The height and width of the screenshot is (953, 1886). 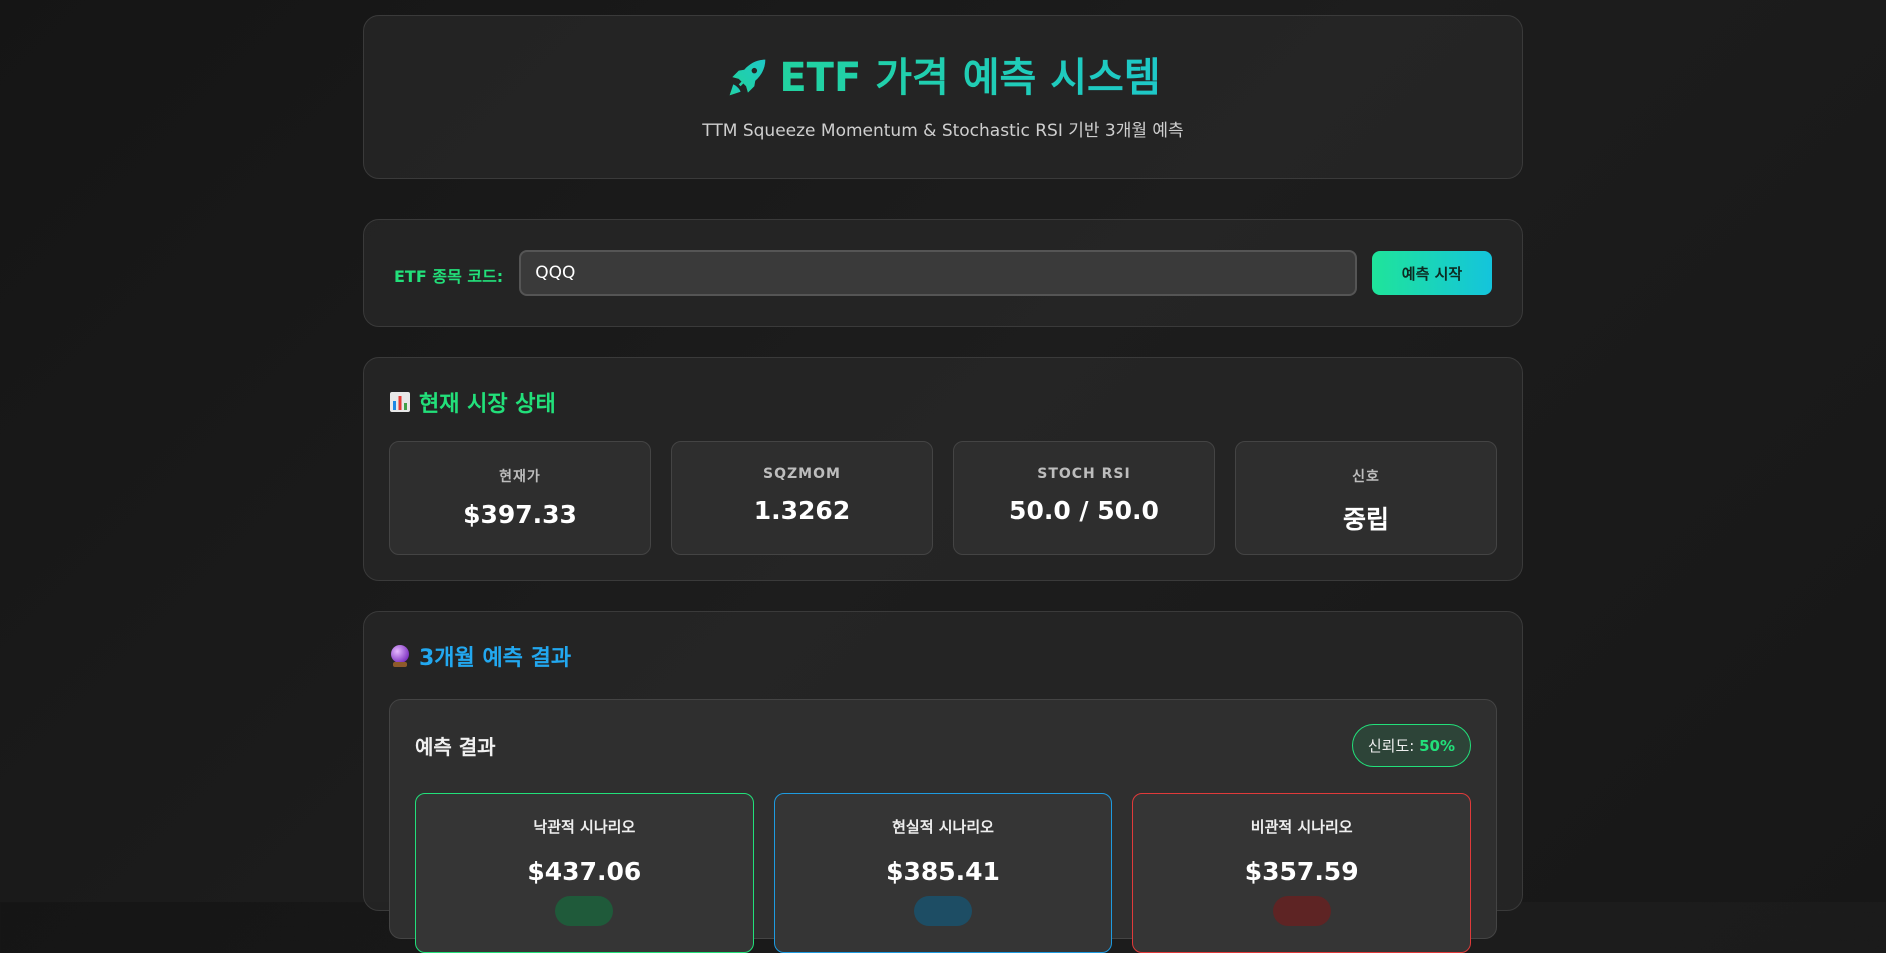 What do you see at coordinates (400, 402) in the screenshot?
I see `bar-chart-icon` at bounding box center [400, 402].